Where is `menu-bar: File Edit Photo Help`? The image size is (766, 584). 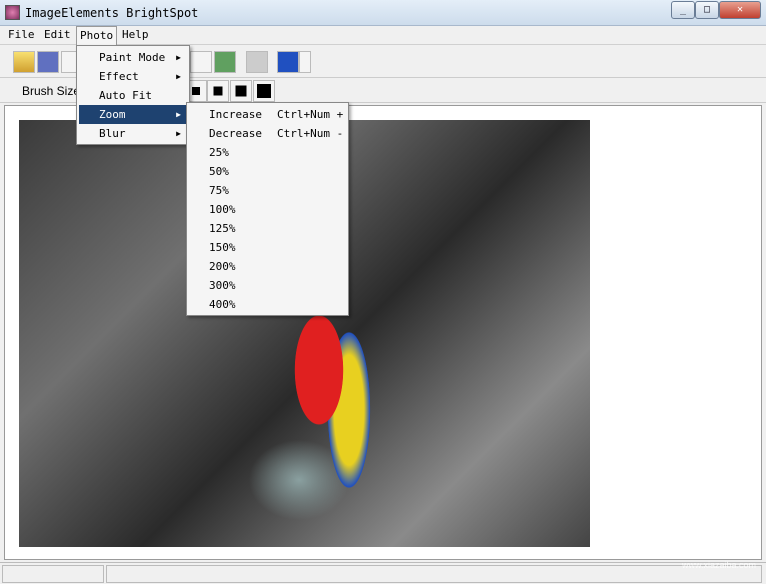 menu-bar: File Edit Photo Help is located at coordinates (383, 35).